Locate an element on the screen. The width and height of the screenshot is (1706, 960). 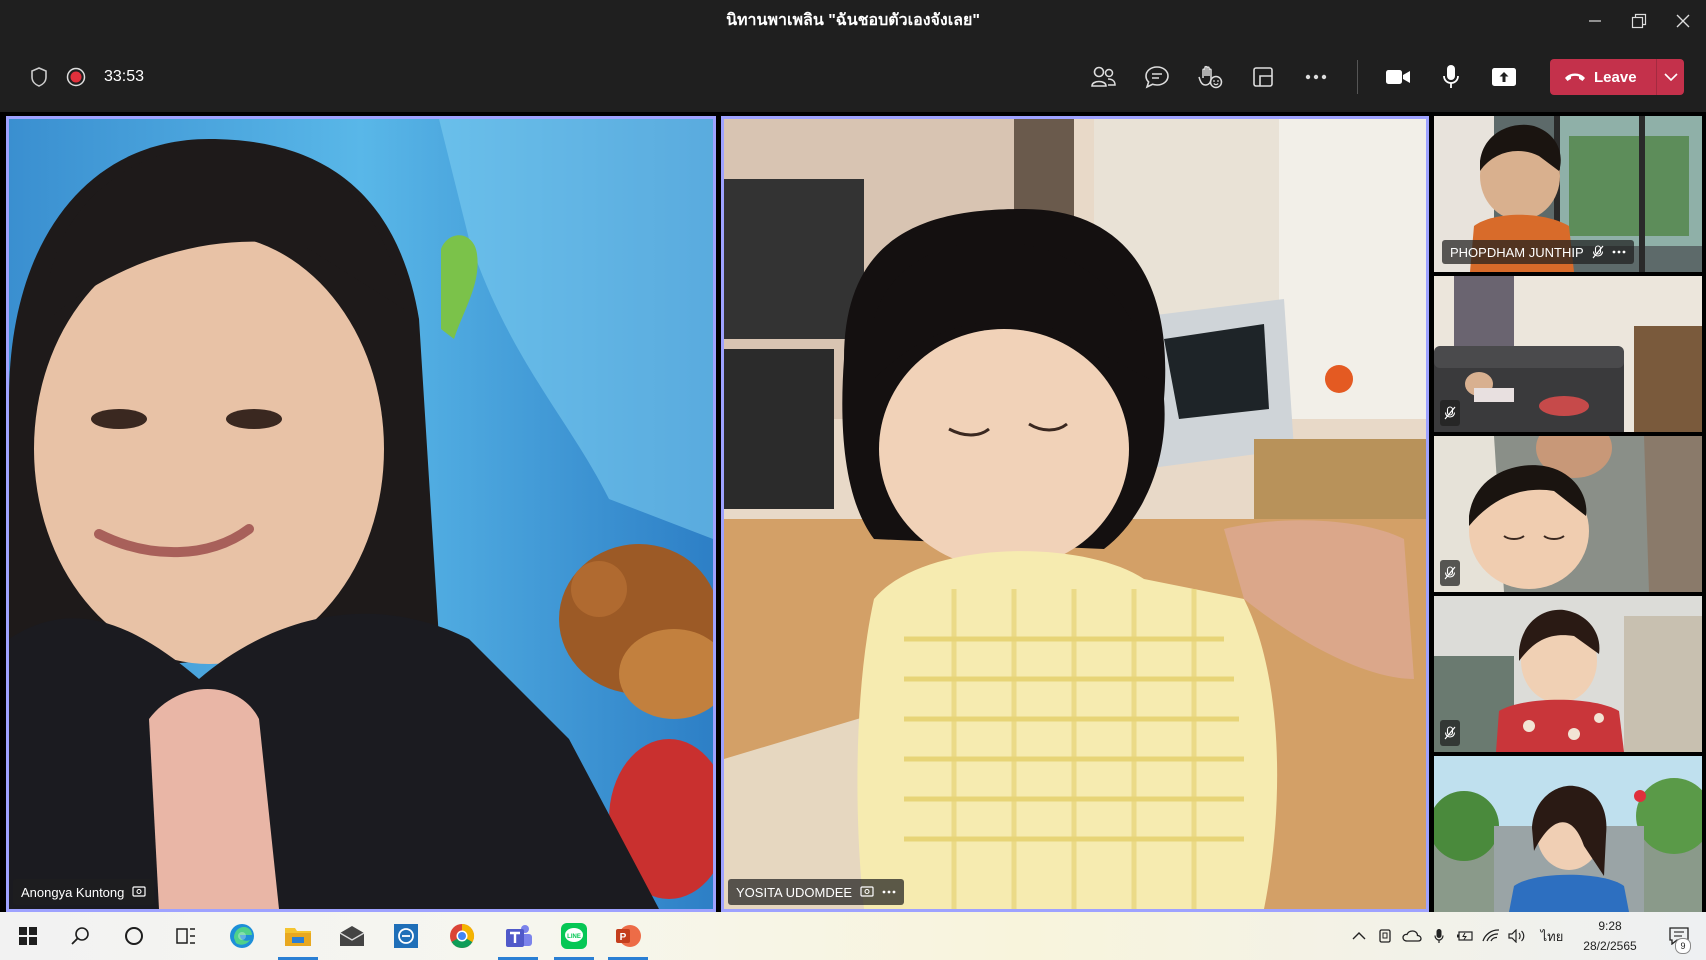
minimize-button is located at coordinates (1595, 21).